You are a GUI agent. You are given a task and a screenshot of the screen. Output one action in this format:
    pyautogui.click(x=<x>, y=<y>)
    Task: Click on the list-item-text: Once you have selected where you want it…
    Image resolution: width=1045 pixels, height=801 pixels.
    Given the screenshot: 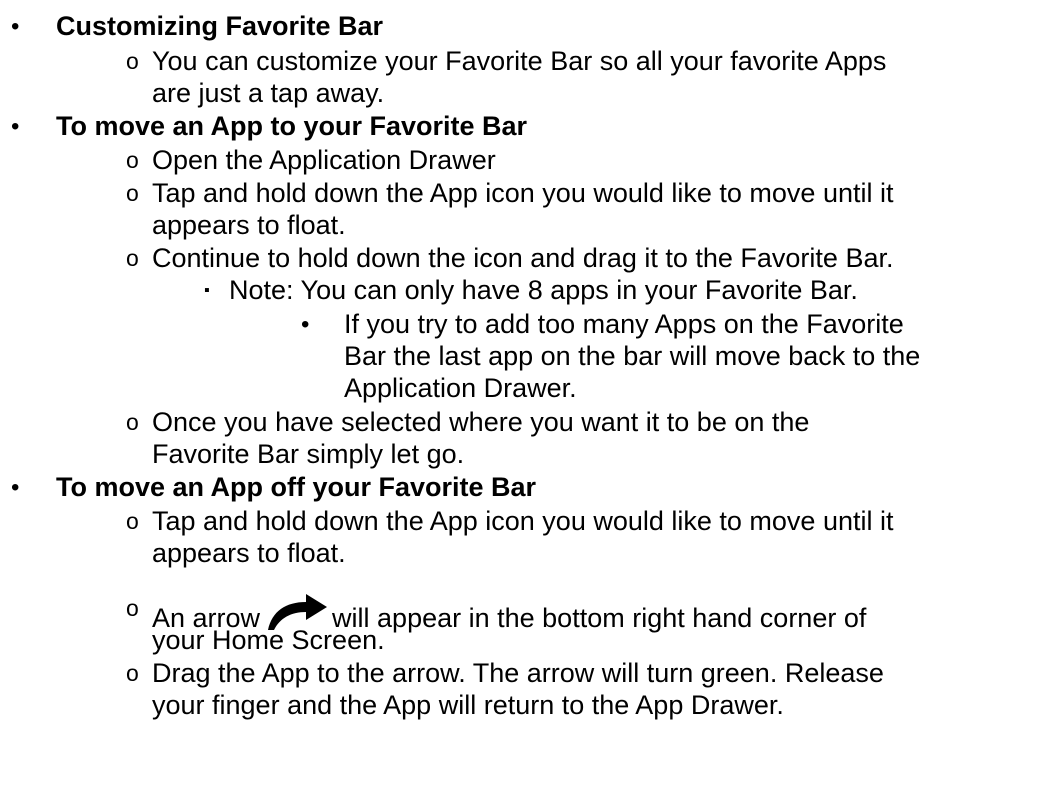 What is the action you would take?
    pyautogui.click(x=481, y=422)
    